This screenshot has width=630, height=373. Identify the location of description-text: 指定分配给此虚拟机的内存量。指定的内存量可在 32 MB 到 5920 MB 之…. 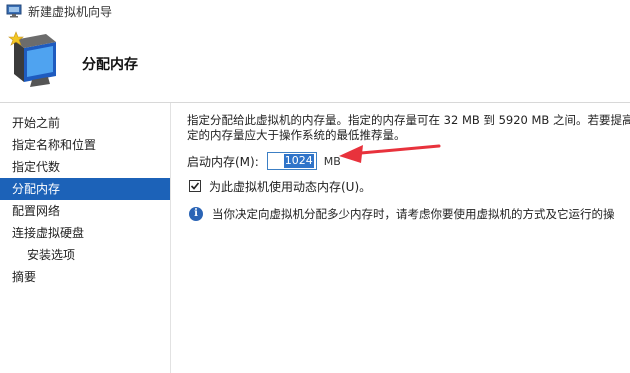
(408, 128).